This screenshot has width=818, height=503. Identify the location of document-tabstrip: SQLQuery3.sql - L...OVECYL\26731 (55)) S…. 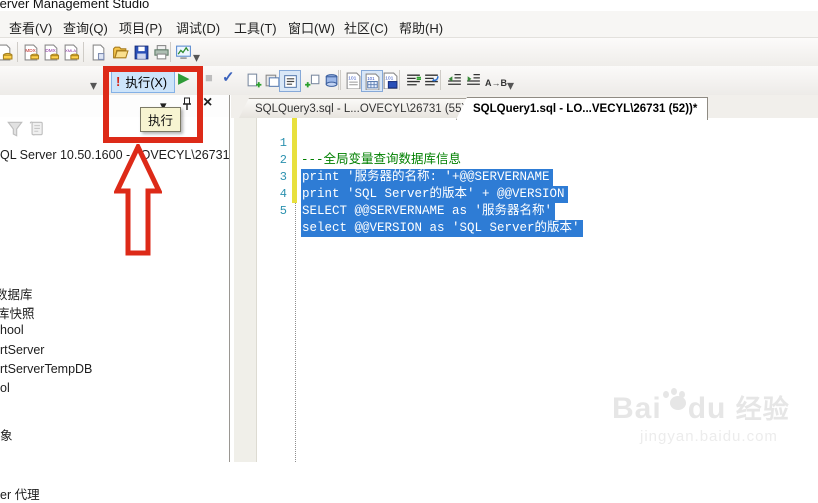
(524, 107).